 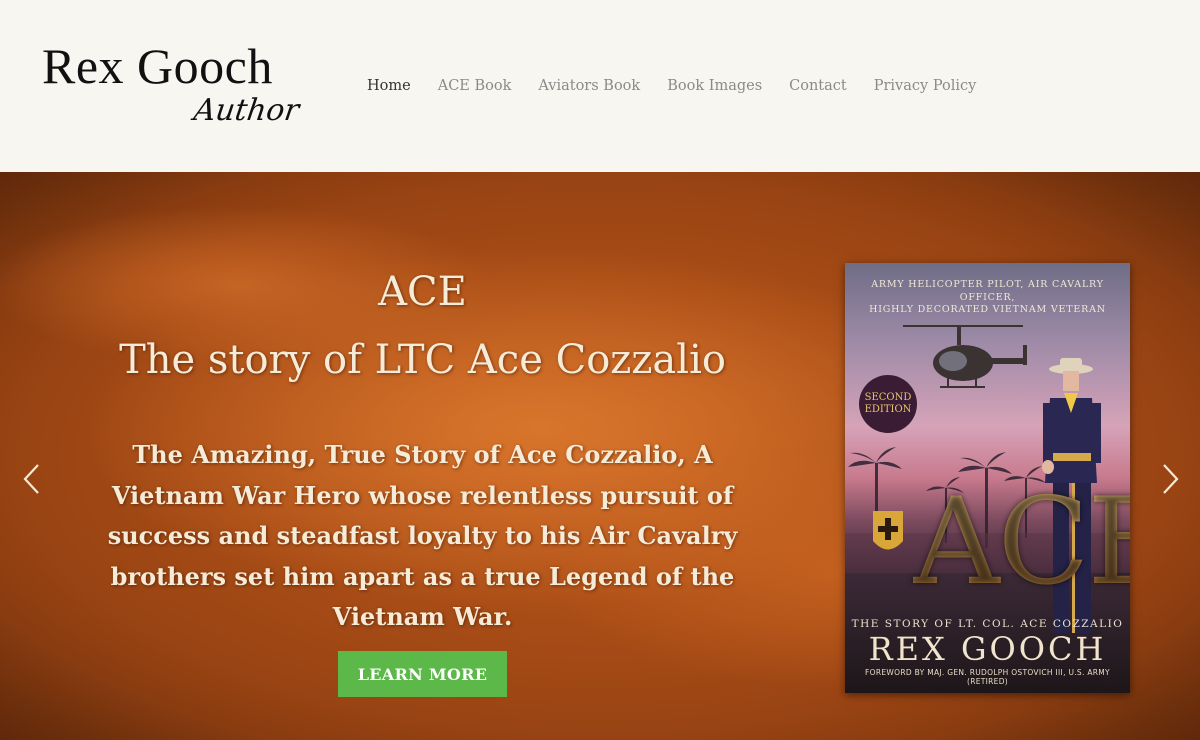 I want to click on book-tagline-line2: HIGHLY DECORATED VIETNAM VETERAN, so click(x=987, y=309).